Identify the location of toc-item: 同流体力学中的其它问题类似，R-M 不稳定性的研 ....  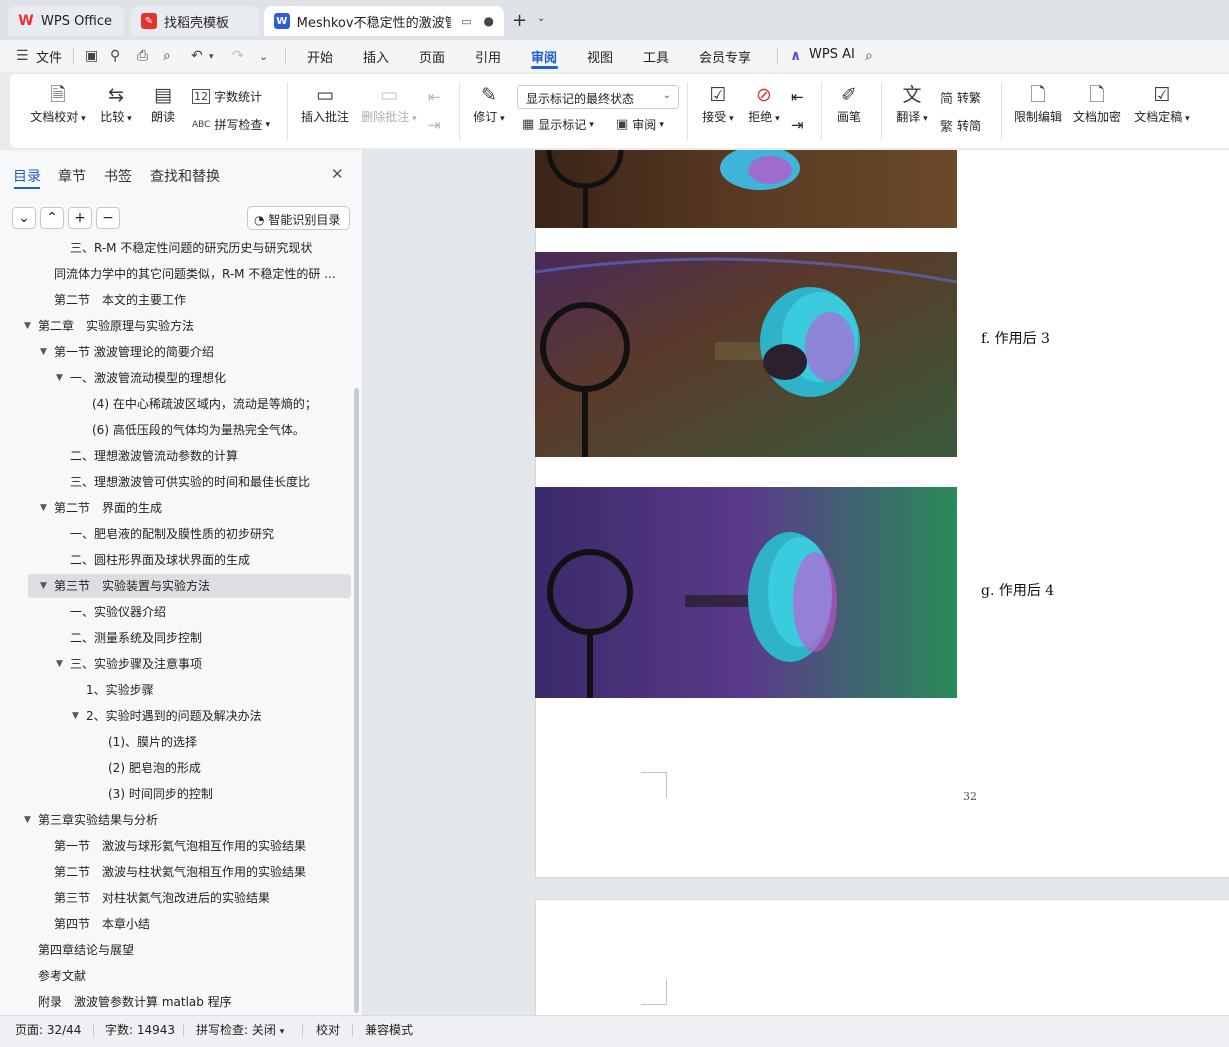
(177, 274).